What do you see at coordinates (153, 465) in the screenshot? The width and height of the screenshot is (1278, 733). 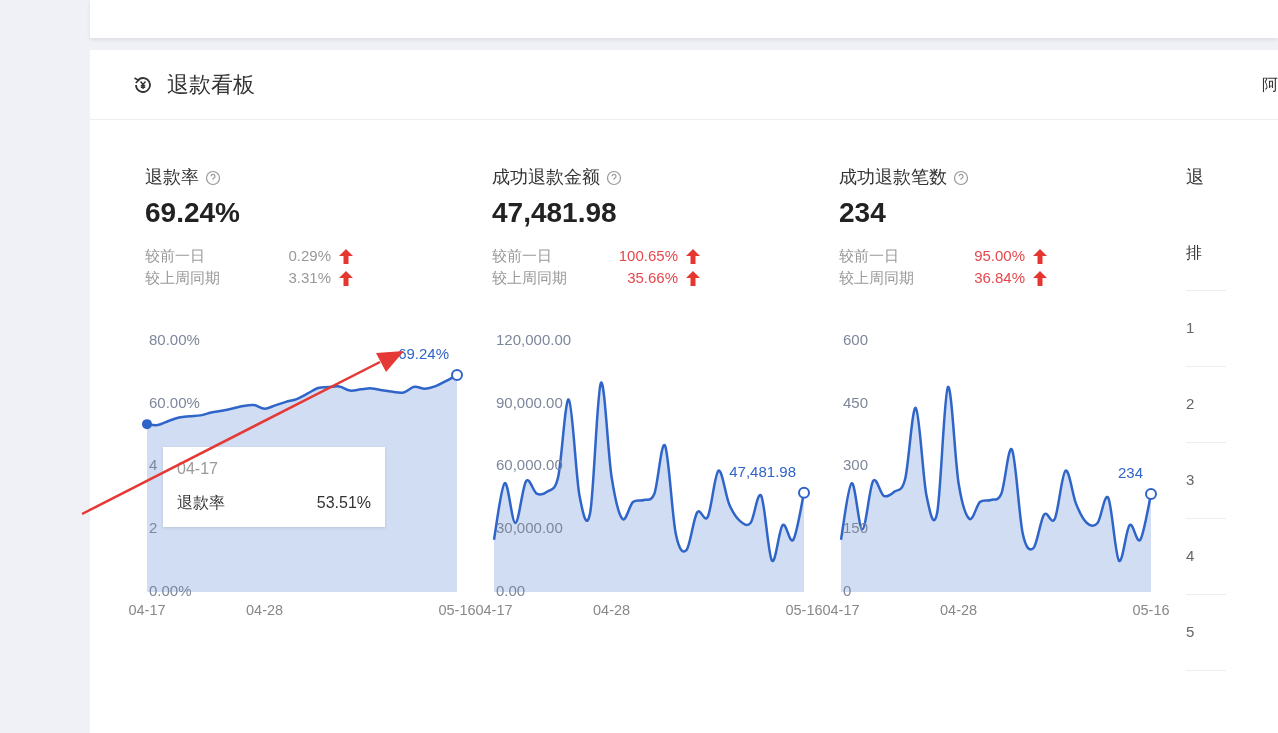 I see `y-axis-label: 4` at bounding box center [153, 465].